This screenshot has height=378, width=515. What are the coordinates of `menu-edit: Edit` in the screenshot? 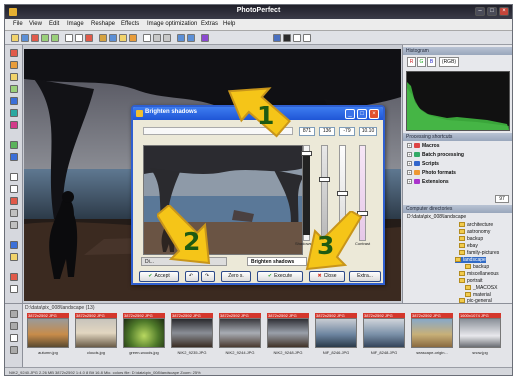 It's located at (54, 24).